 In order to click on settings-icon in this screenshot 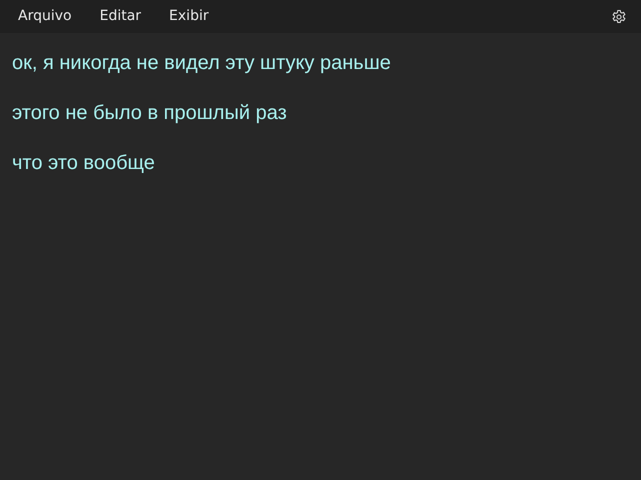, I will do `click(619, 16)`.